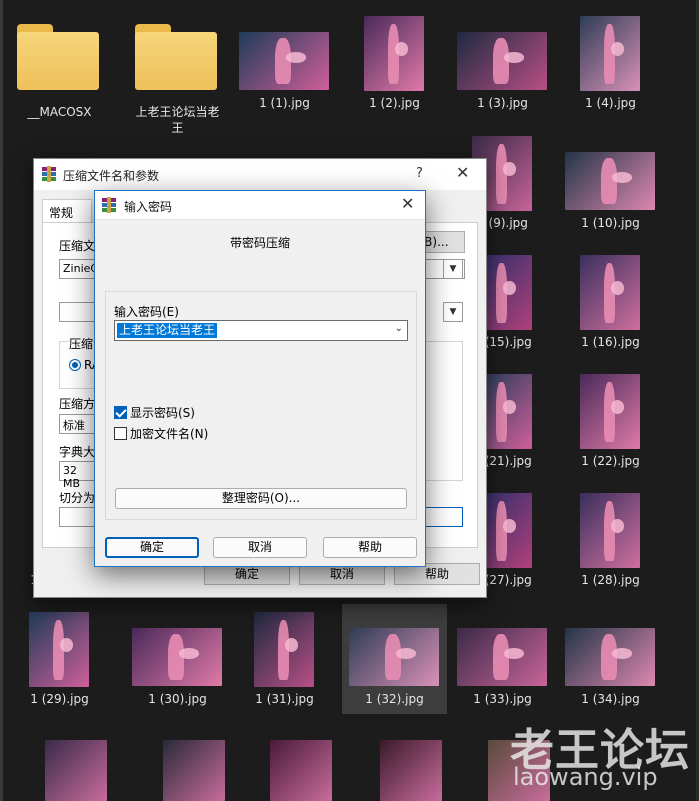  What do you see at coordinates (260, 174) in the screenshot?
I see `archive-dialog-titlebar: 压缩文件名和参数 ? ✕` at bounding box center [260, 174].